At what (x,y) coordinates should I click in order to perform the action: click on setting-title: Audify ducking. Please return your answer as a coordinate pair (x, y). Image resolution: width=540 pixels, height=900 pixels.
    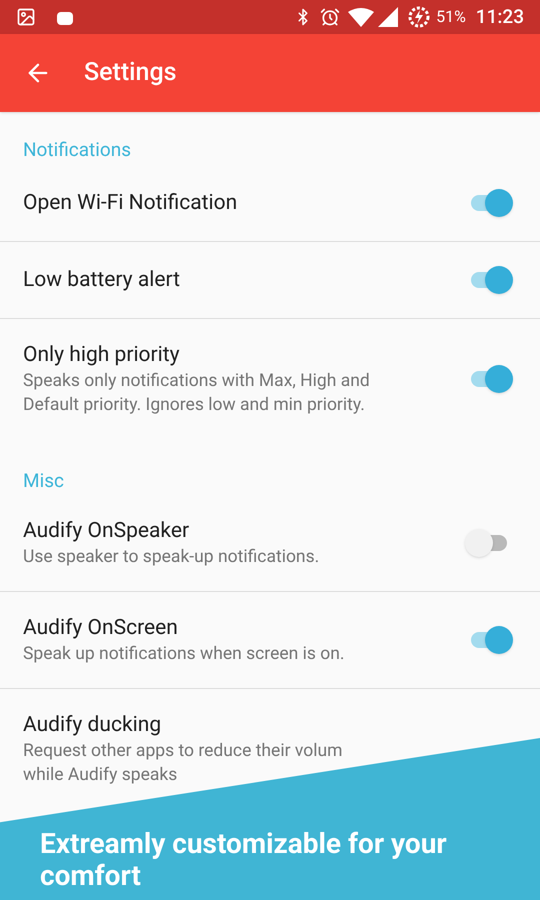
    Looking at the image, I should click on (92, 725).